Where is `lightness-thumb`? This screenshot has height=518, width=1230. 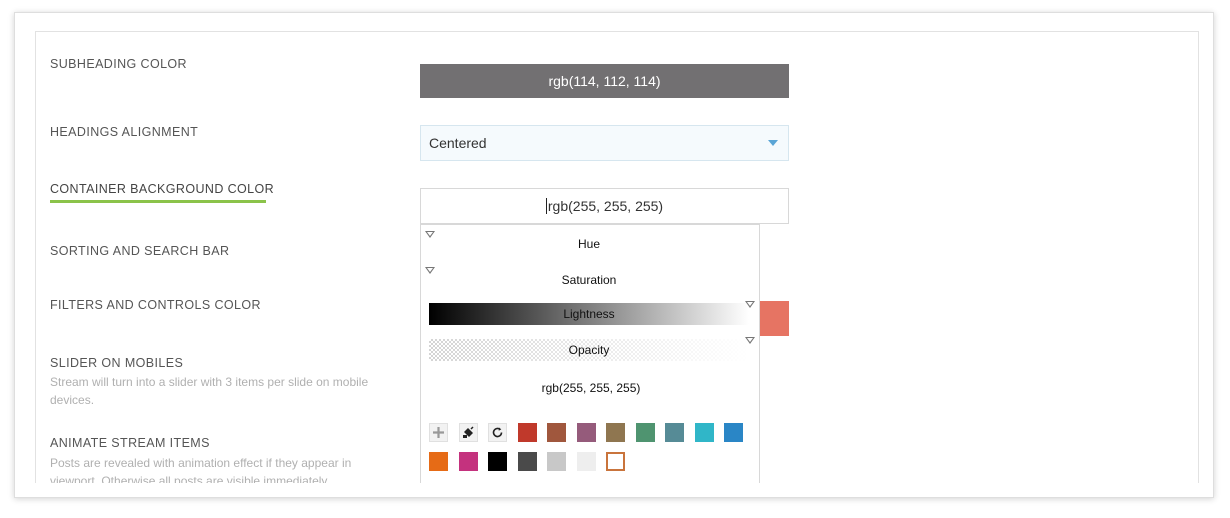
lightness-thumb is located at coordinates (750, 304).